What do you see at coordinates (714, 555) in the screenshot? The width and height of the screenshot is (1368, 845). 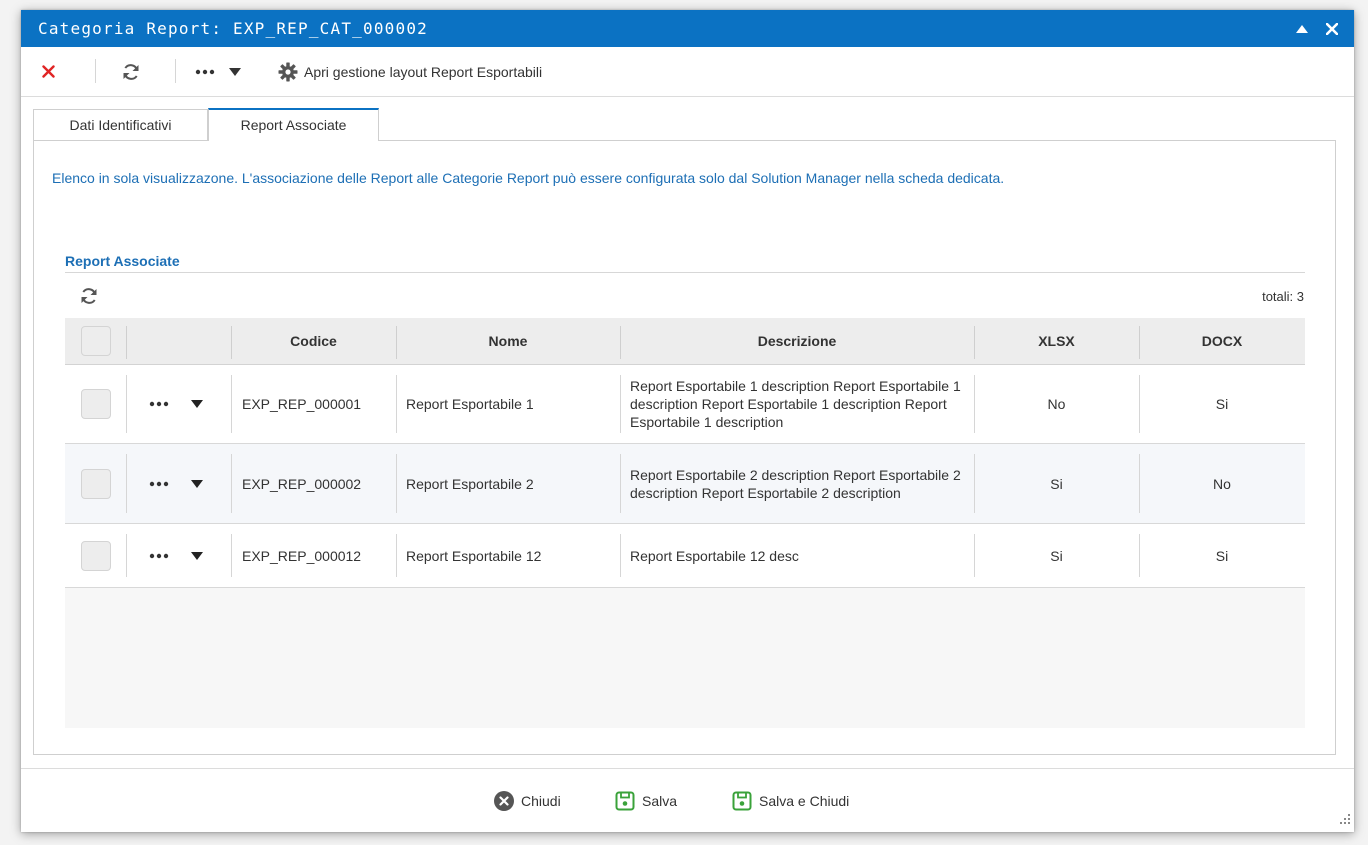 I see `cell-descrizione: Report Esportabile 12 desc` at bounding box center [714, 555].